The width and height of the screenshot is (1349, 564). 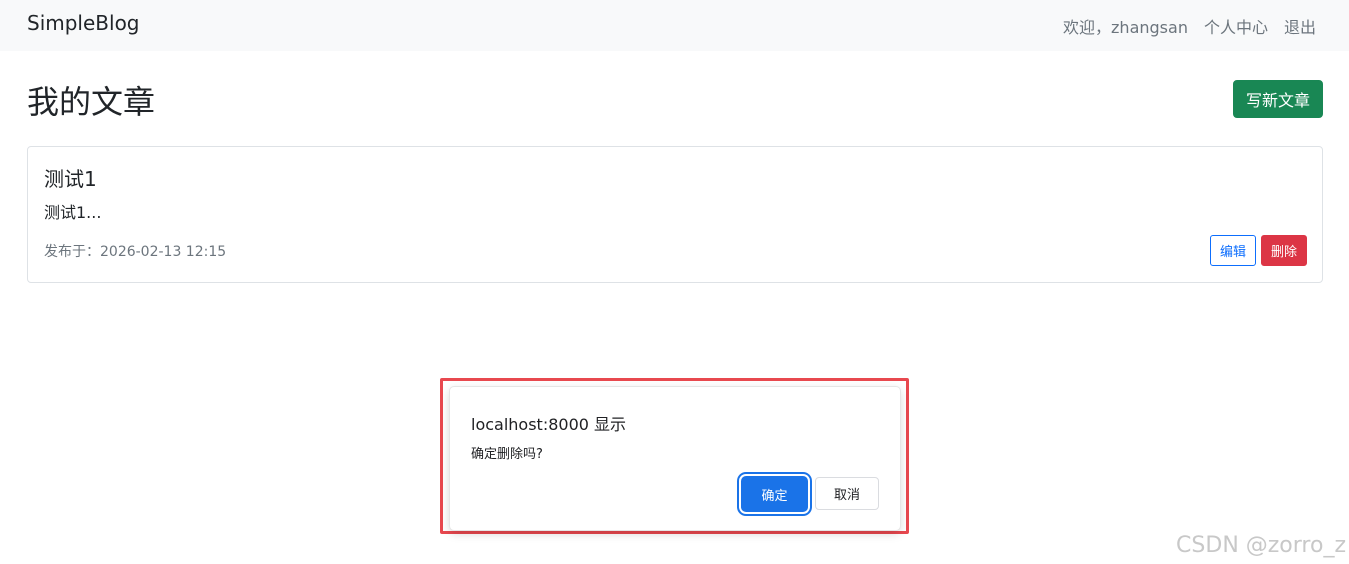 What do you see at coordinates (83, 23) in the screenshot?
I see `brand-link: SimpleBlog` at bounding box center [83, 23].